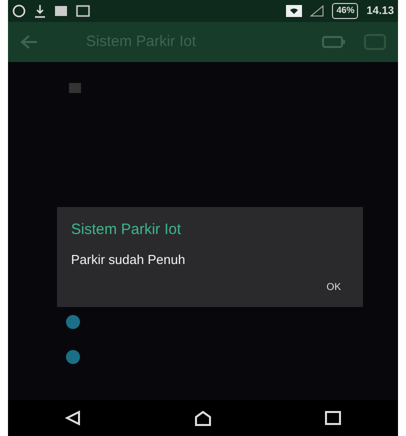  What do you see at coordinates (345, 11) in the screenshot?
I see `battery-indicator: 46%` at bounding box center [345, 11].